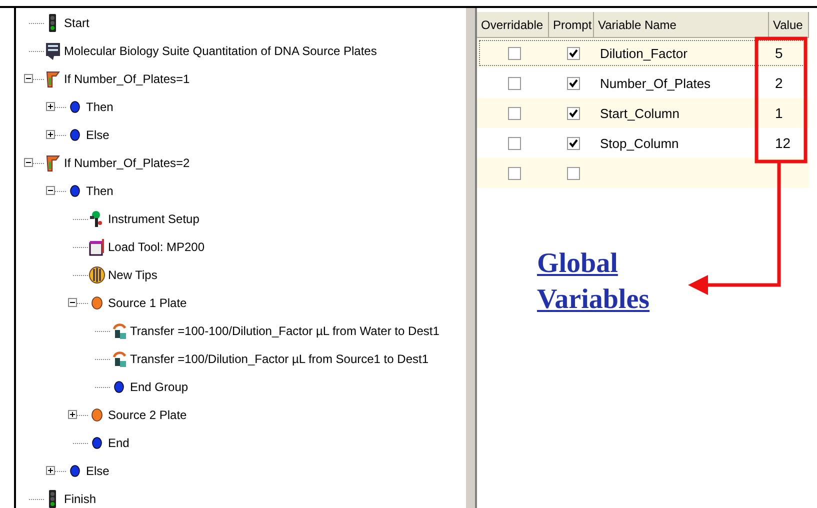  I want to click on tree-item: Source 2 Plate, so click(147, 415).